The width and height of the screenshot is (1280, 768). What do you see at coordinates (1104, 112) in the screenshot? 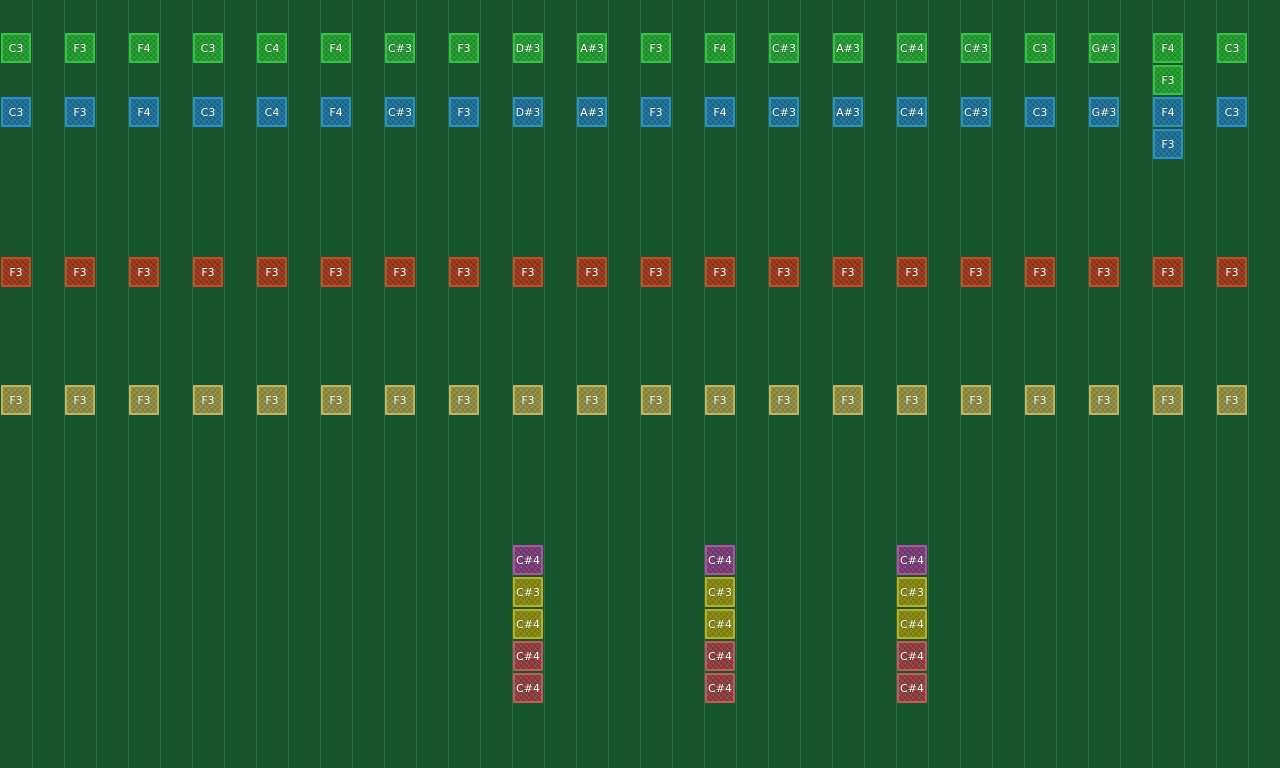
I see `blue-track-note: G#3` at bounding box center [1104, 112].